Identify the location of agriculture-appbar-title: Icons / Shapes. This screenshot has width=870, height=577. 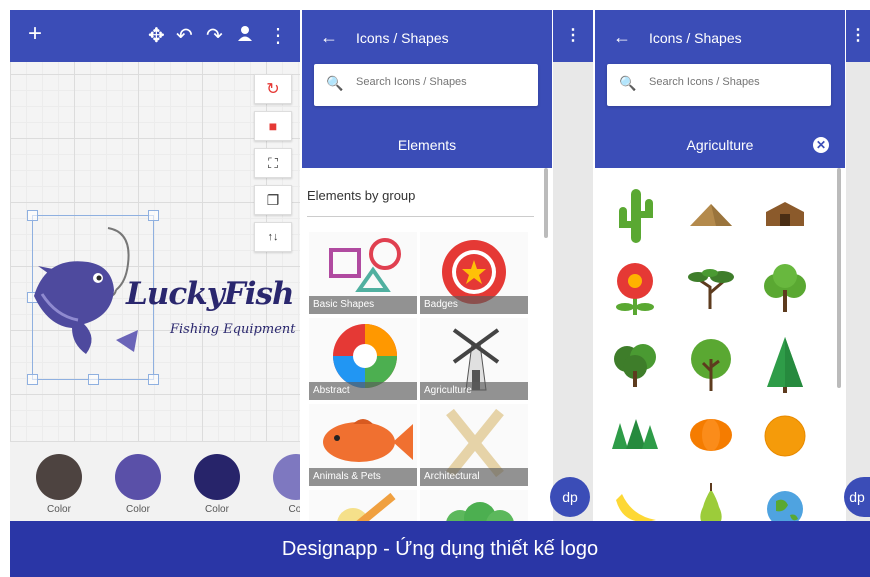
(695, 38).